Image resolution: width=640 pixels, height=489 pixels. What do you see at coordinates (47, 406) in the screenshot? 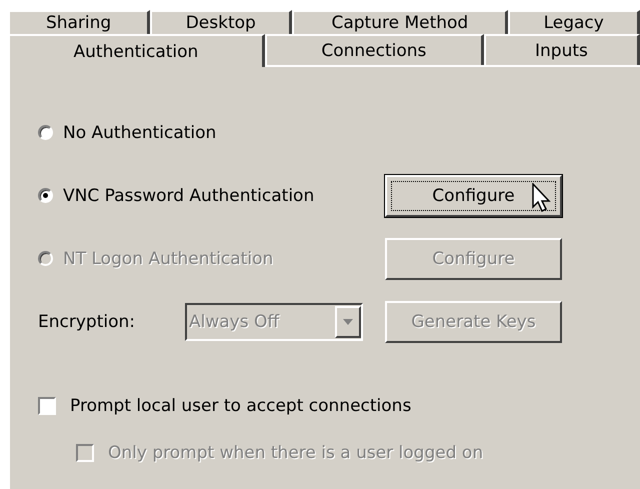
I see `checkbox` at bounding box center [47, 406].